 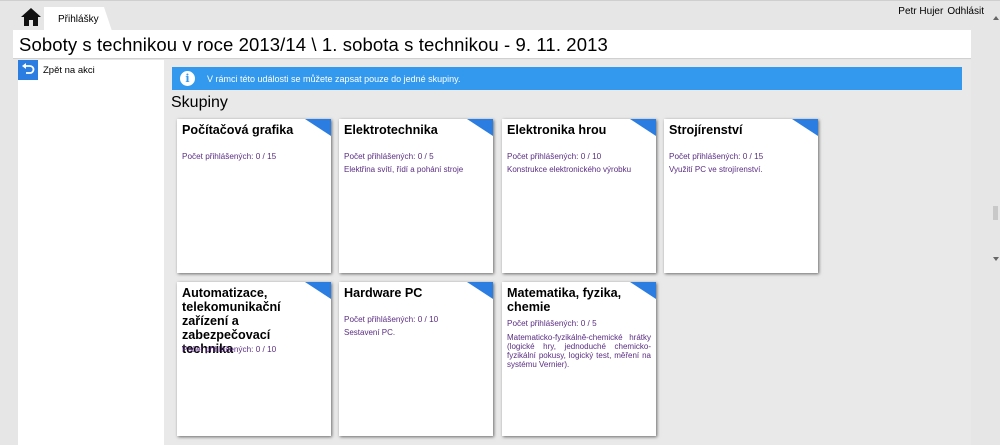 What do you see at coordinates (995, 213) in the screenshot?
I see `scroll-thumb` at bounding box center [995, 213].